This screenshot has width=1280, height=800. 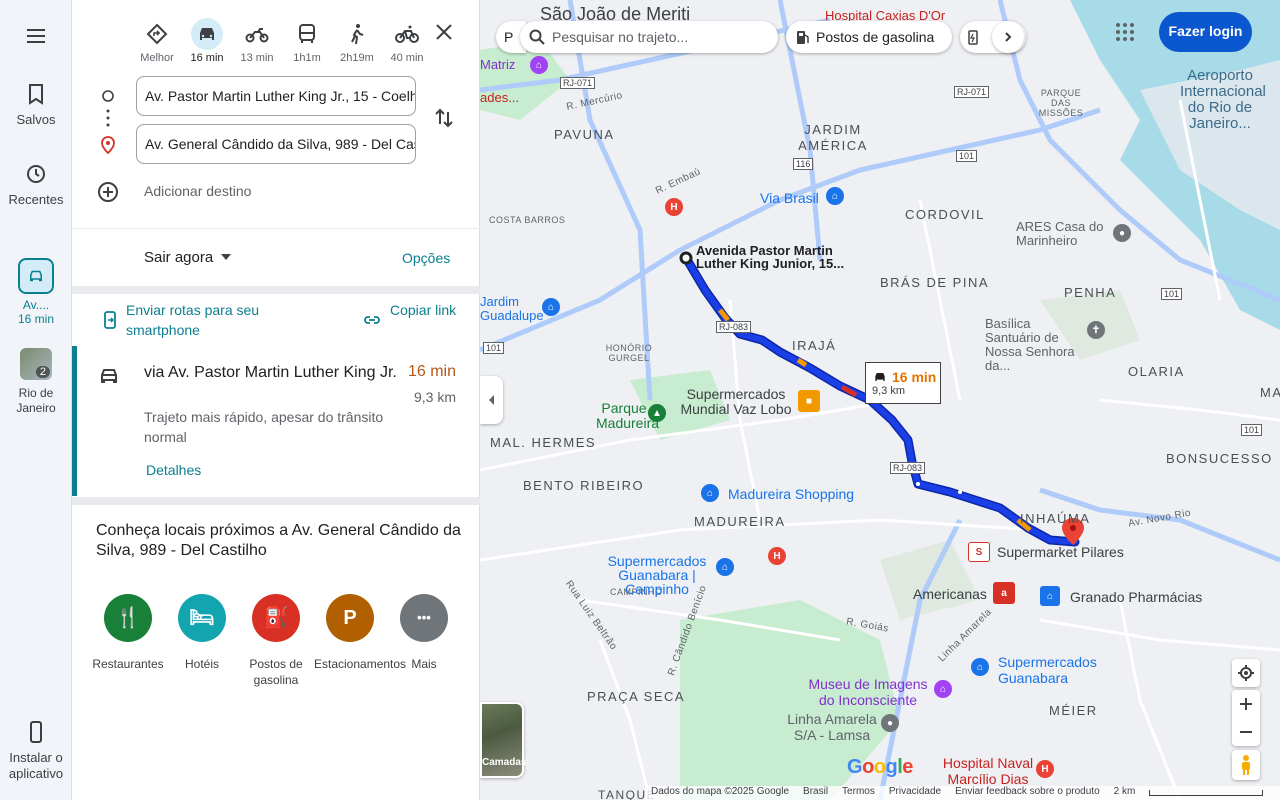 What do you see at coordinates (903, 383) in the screenshot?
I see `route-time-callout: 16 min 9,3 km` at bounding box center [903, 383].